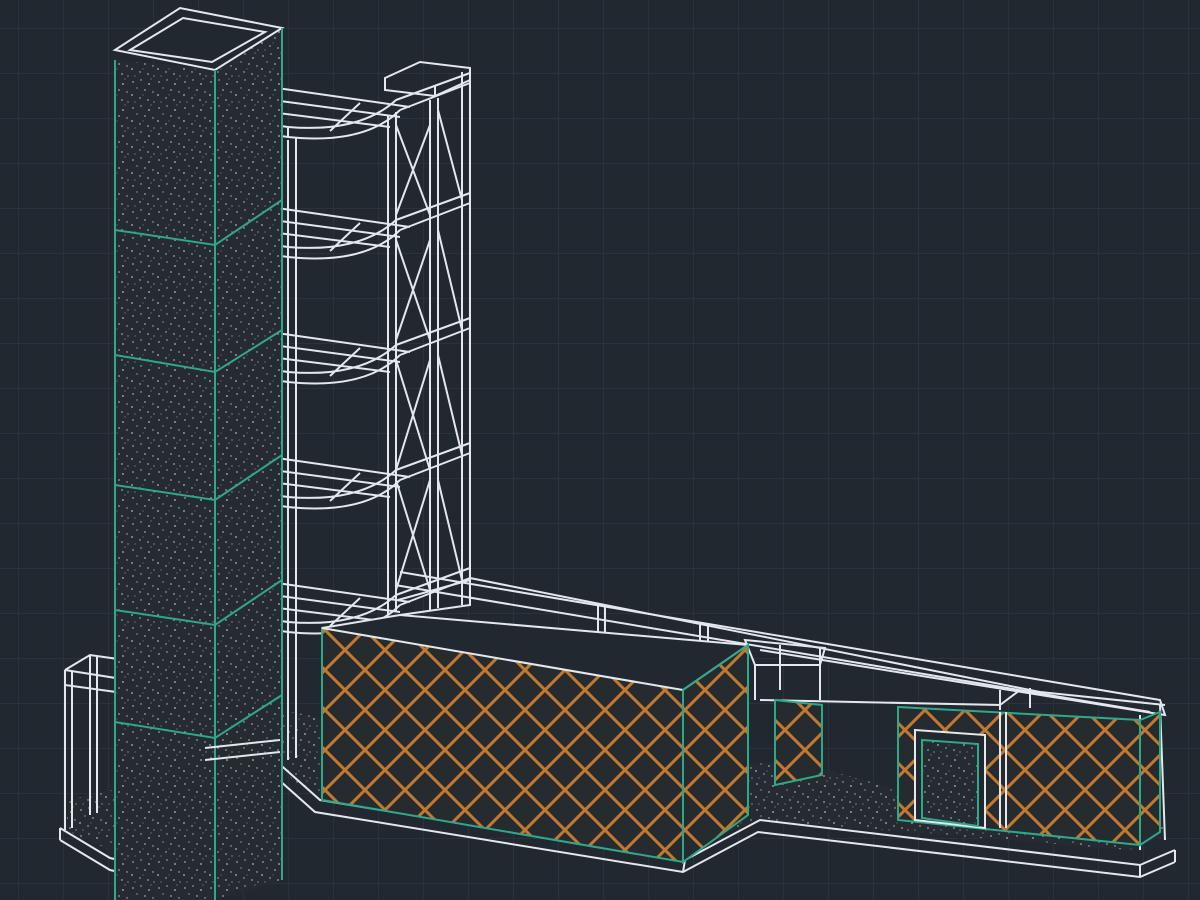 This screenshot has height=900, width=1200. Describe the element at coordinates (798, 742) in the screenshot. I see `small-panel` at that location.